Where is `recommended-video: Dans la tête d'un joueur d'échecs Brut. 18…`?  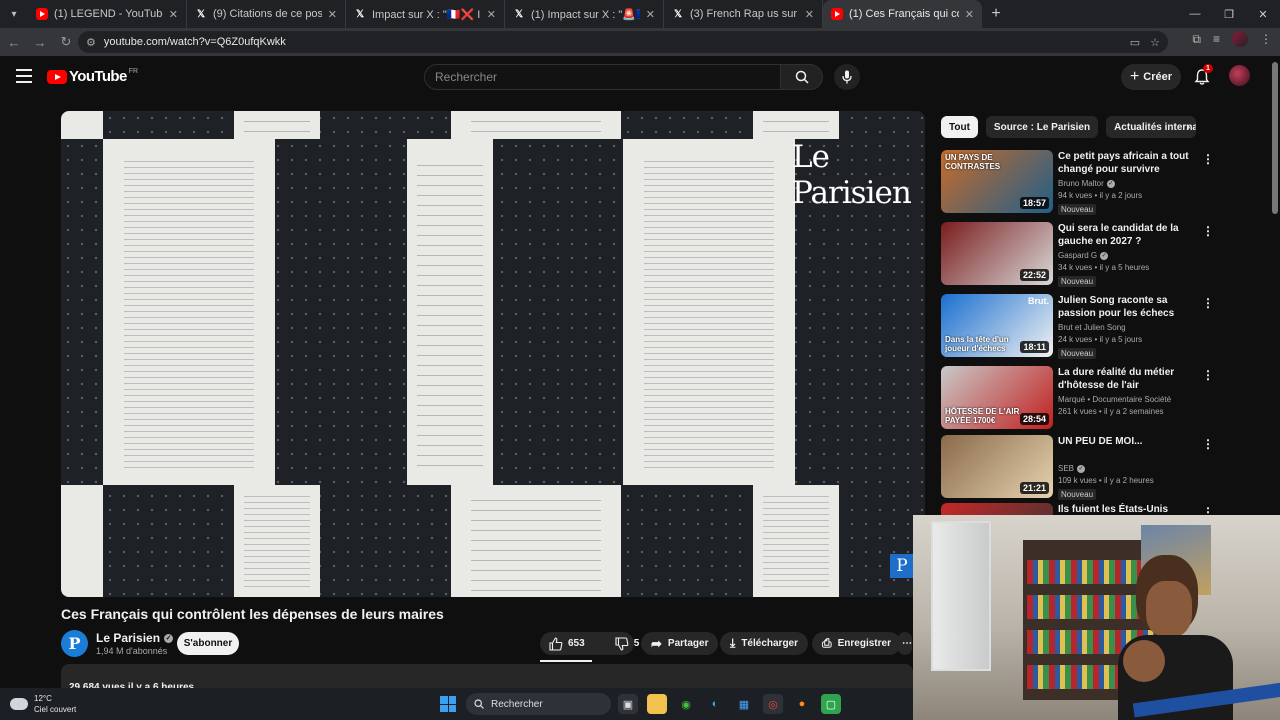 recommended-video: Dans la tête d'un joueur d'échecs Brut. 18… is located at coordinates (1077, 326).